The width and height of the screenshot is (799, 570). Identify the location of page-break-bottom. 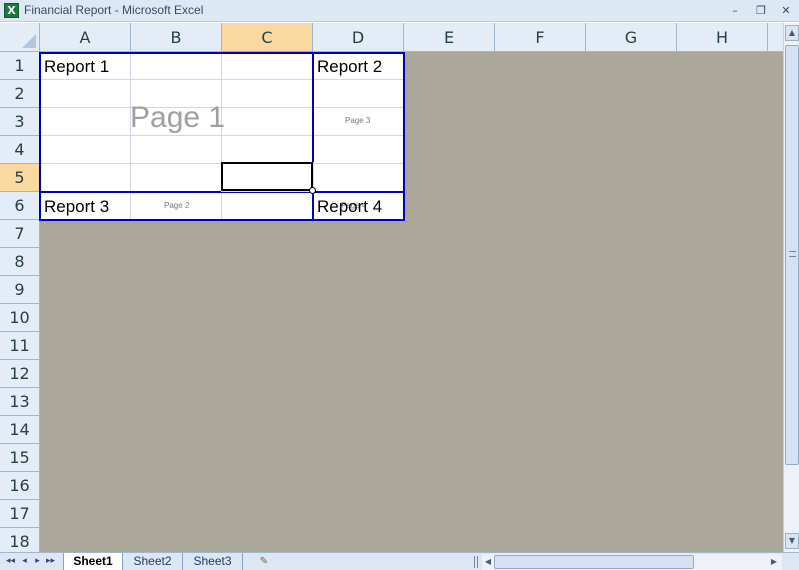
(222, 220).